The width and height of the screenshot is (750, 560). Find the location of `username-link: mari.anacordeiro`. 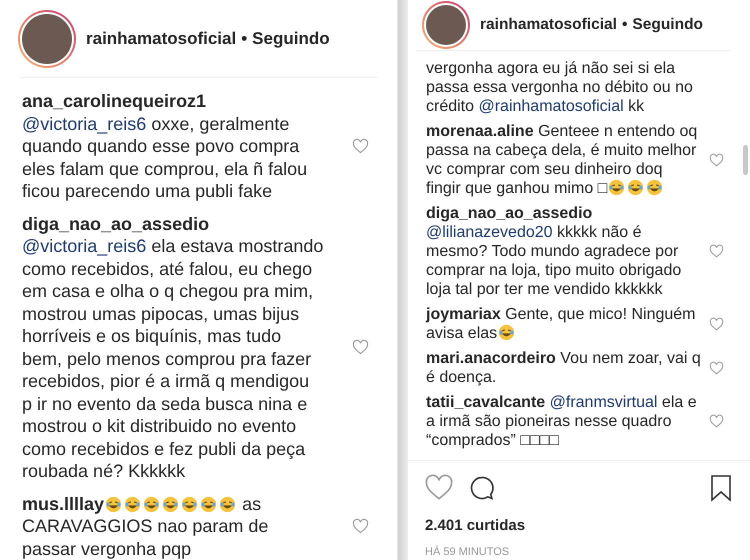

username-link: mari.anacordeiro is located at coordinates (491, 358).